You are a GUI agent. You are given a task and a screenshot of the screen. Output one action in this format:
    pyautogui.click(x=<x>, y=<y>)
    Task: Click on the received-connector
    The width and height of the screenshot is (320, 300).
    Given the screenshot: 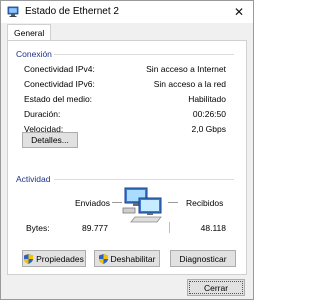 What is the action you would take?
    pyautogui.click(x=173, y=202)
    